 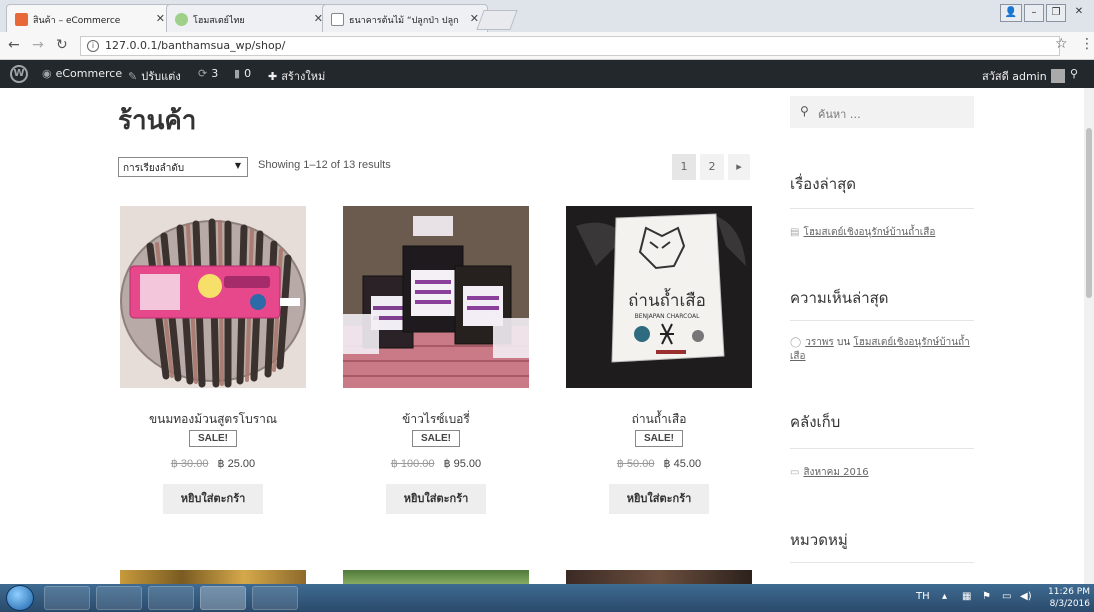 I want to click on recent-post-item: ▤ โฮมสเตย์เชิงอนุรักษ์บ้านถ้ำเสือ, so click(x=885, y=233).